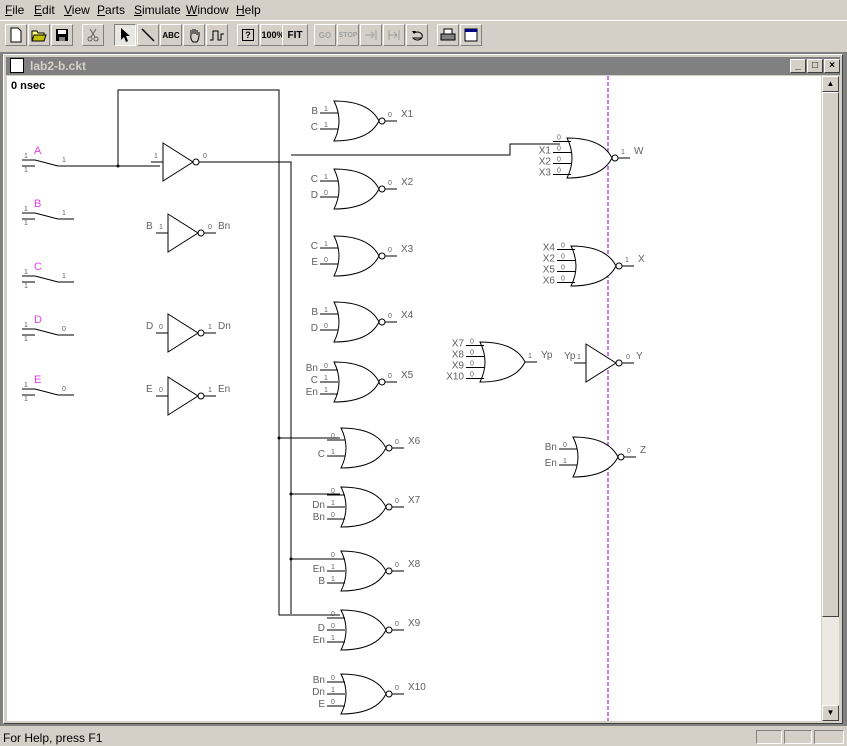 The height and width of the screenshot is (746, 847). Describe the element at coordinates (48, 328) in the screenshot. I see `switch-d: 1 1 0 D` at that location.